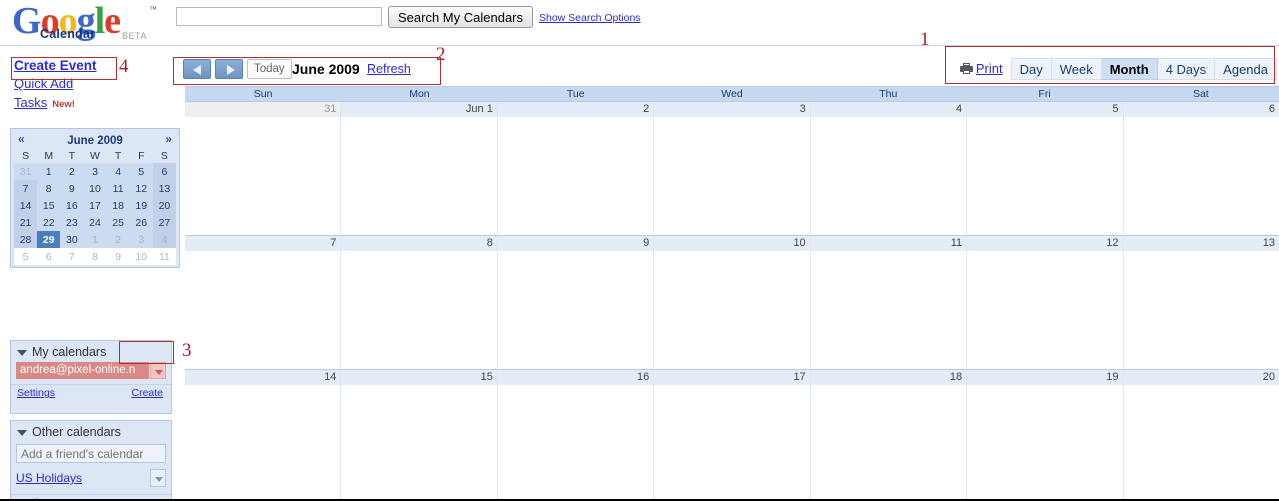 Image resolution: width=1279 pixels, height=501 pixels. What do you see at coordinates (731, 168) in the screenshot?
I see `day-cell: 3` at bounding box center [731, 168].